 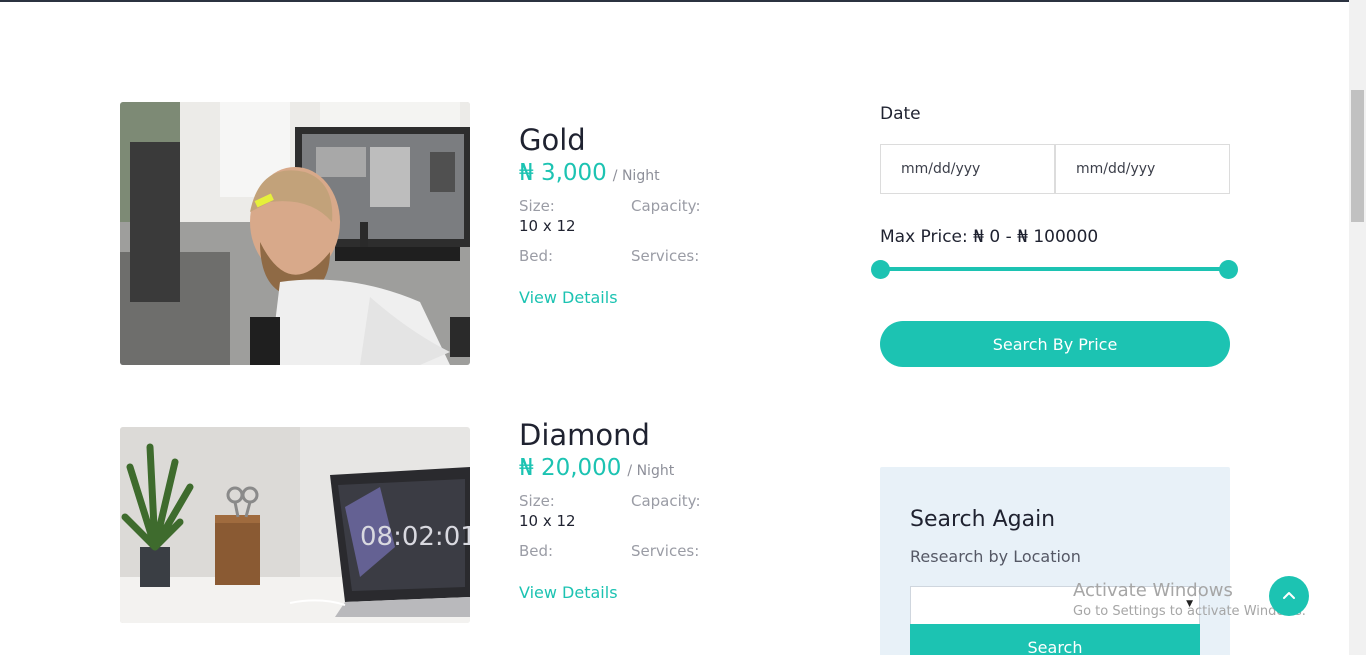 What do you see at coordinates (570, 468) in the screenshot?
I see `room-price: ₦ 20,000` at bounding box center [570, 468].